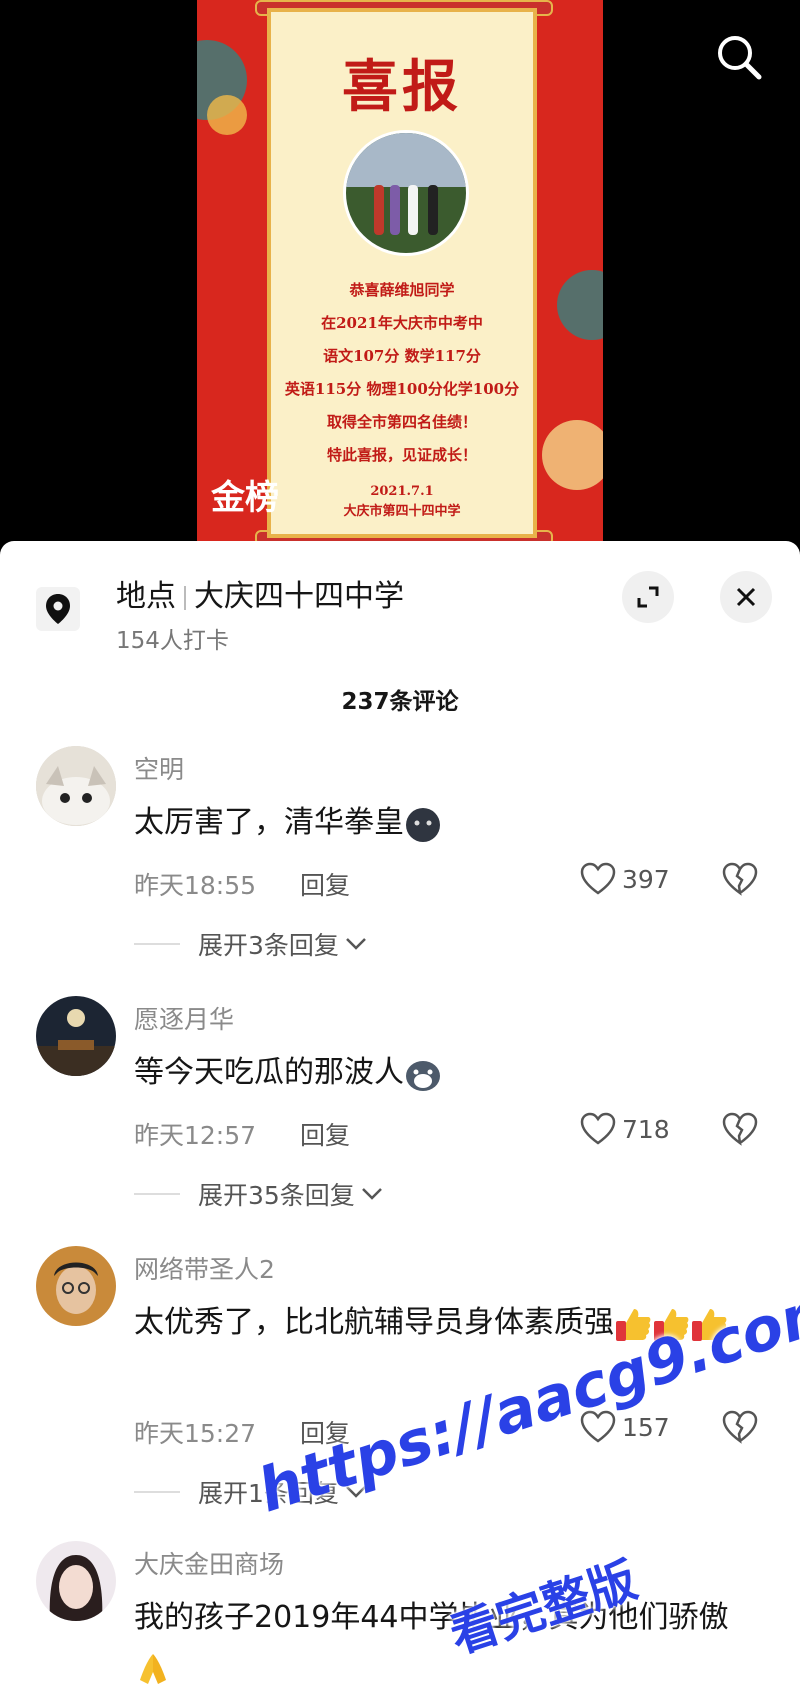 This screenshot has width=800, height=1704. I want to click on comment-time: 昨天12:57, so click(195, 1135).